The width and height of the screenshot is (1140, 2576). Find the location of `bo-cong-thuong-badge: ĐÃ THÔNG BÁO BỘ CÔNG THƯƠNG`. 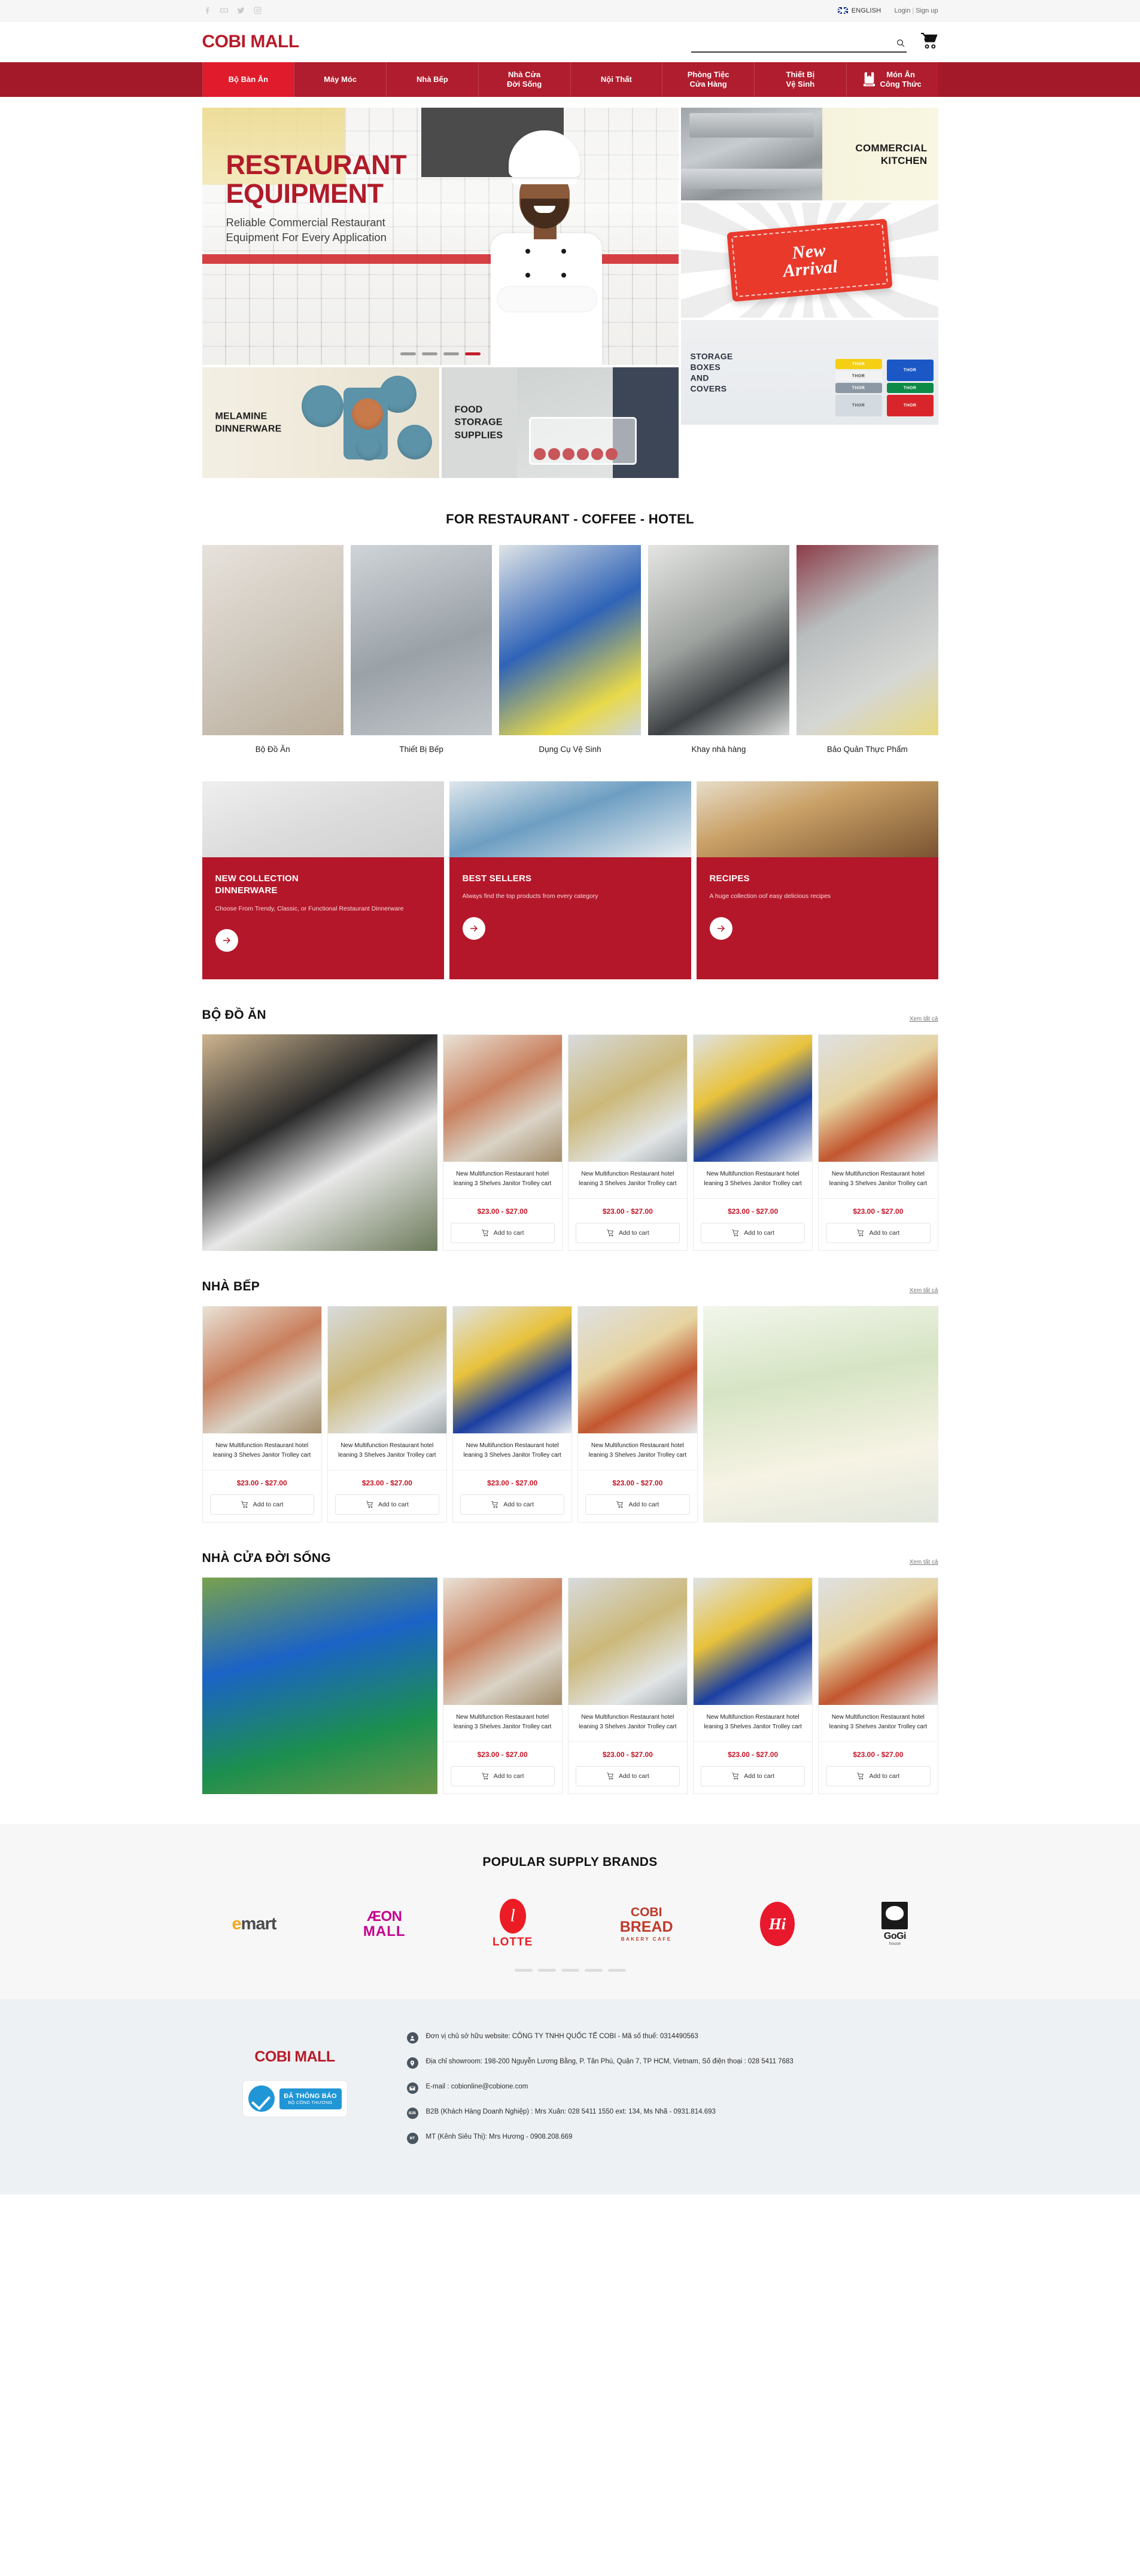

bo-cong-thuong-badge: ĐÃ THÔNG BÁO BỘ CÔNG THƯƠNG is located at coordinates (295, 2099).